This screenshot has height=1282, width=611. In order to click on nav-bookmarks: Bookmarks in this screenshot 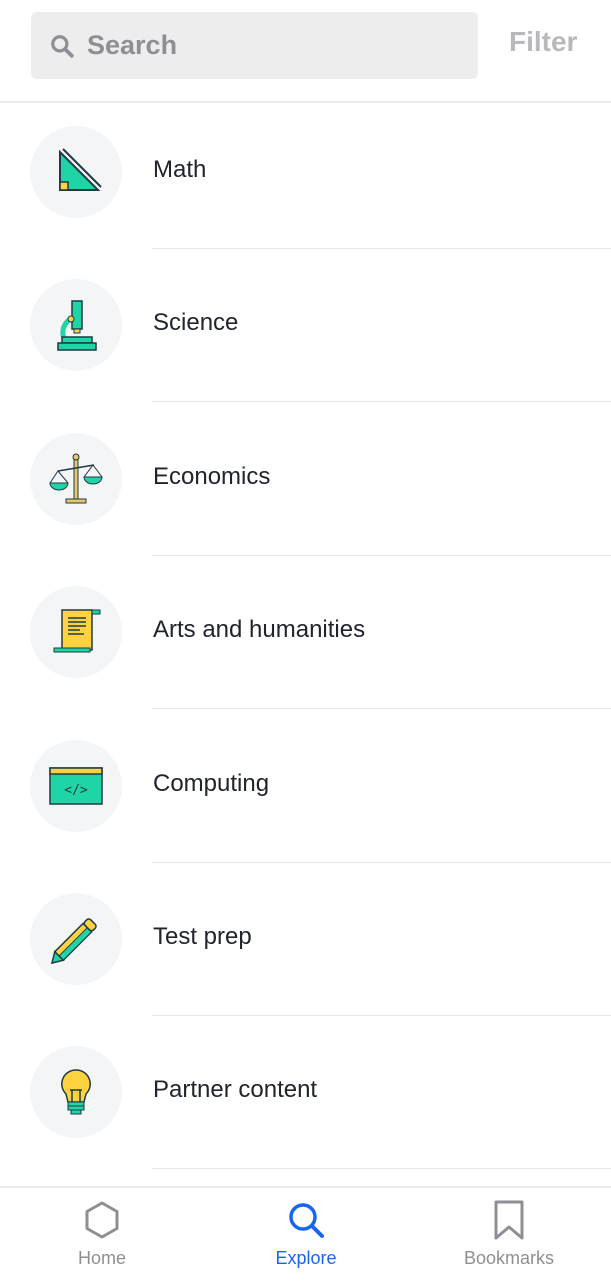, I will do `click(509, 1235)`.